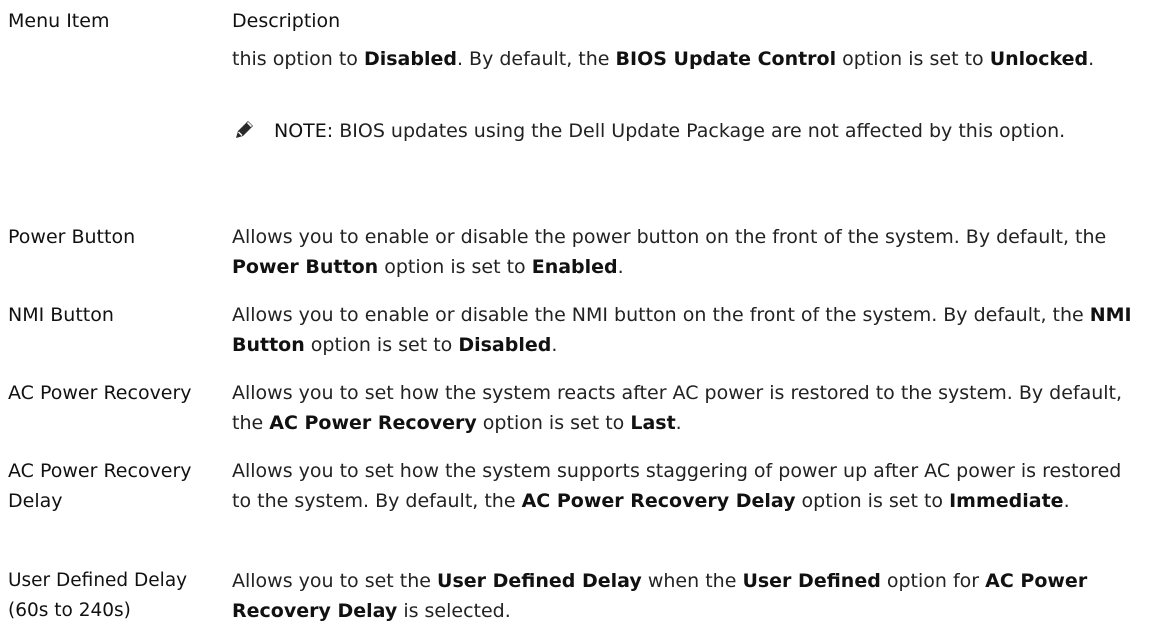 This screenshot has width=1149, height=634. What do you see at coordinates (811, 581) in the screenshot?
I see `desc-bold: User Defined` at bounding box center [811, 581].